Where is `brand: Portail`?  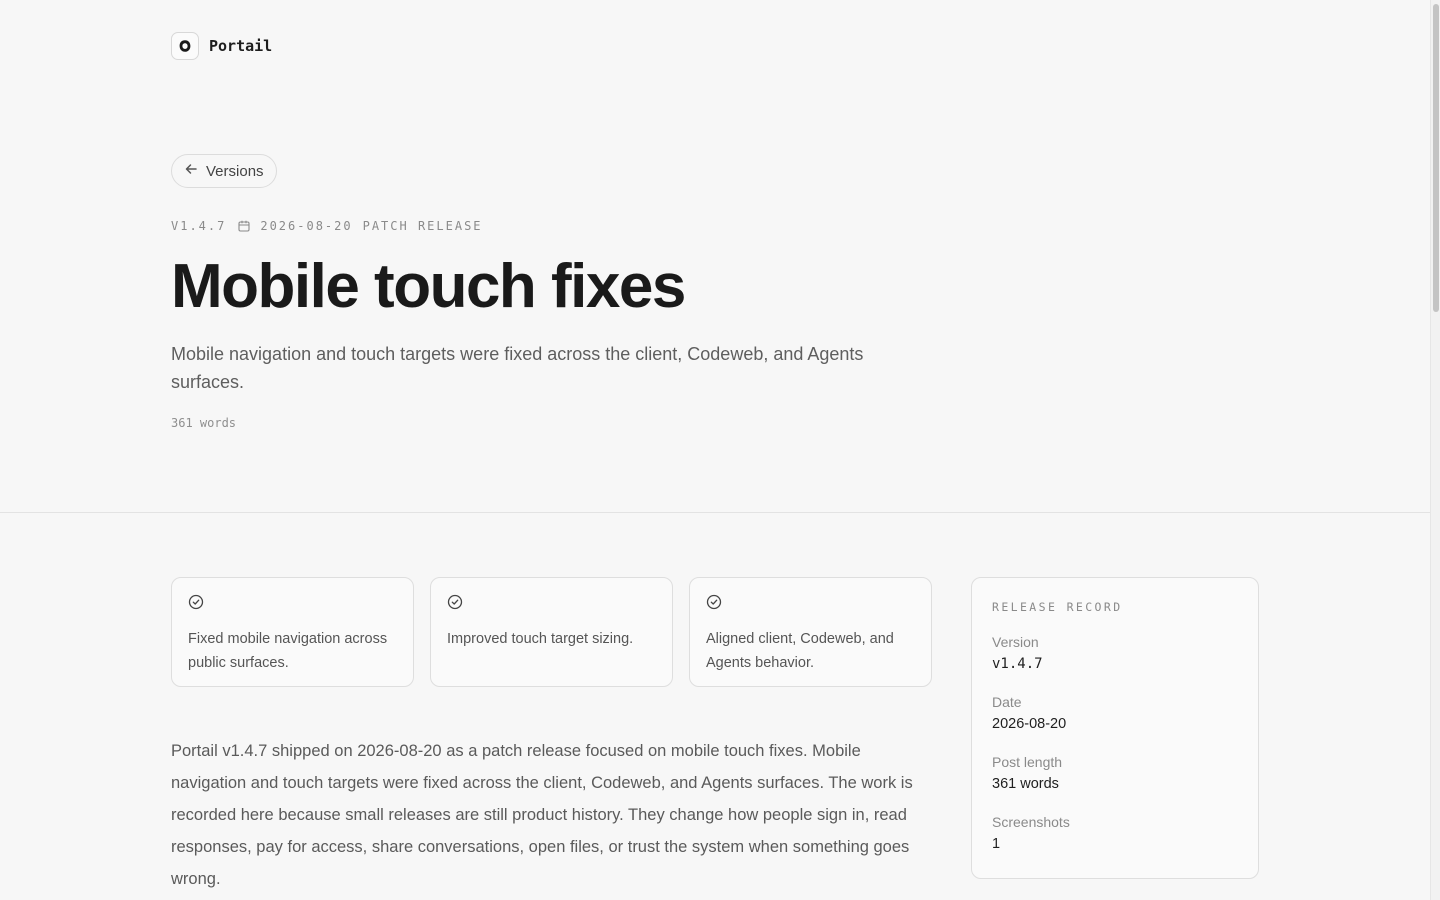
brand: Portail is located at coordinates (221, 46).